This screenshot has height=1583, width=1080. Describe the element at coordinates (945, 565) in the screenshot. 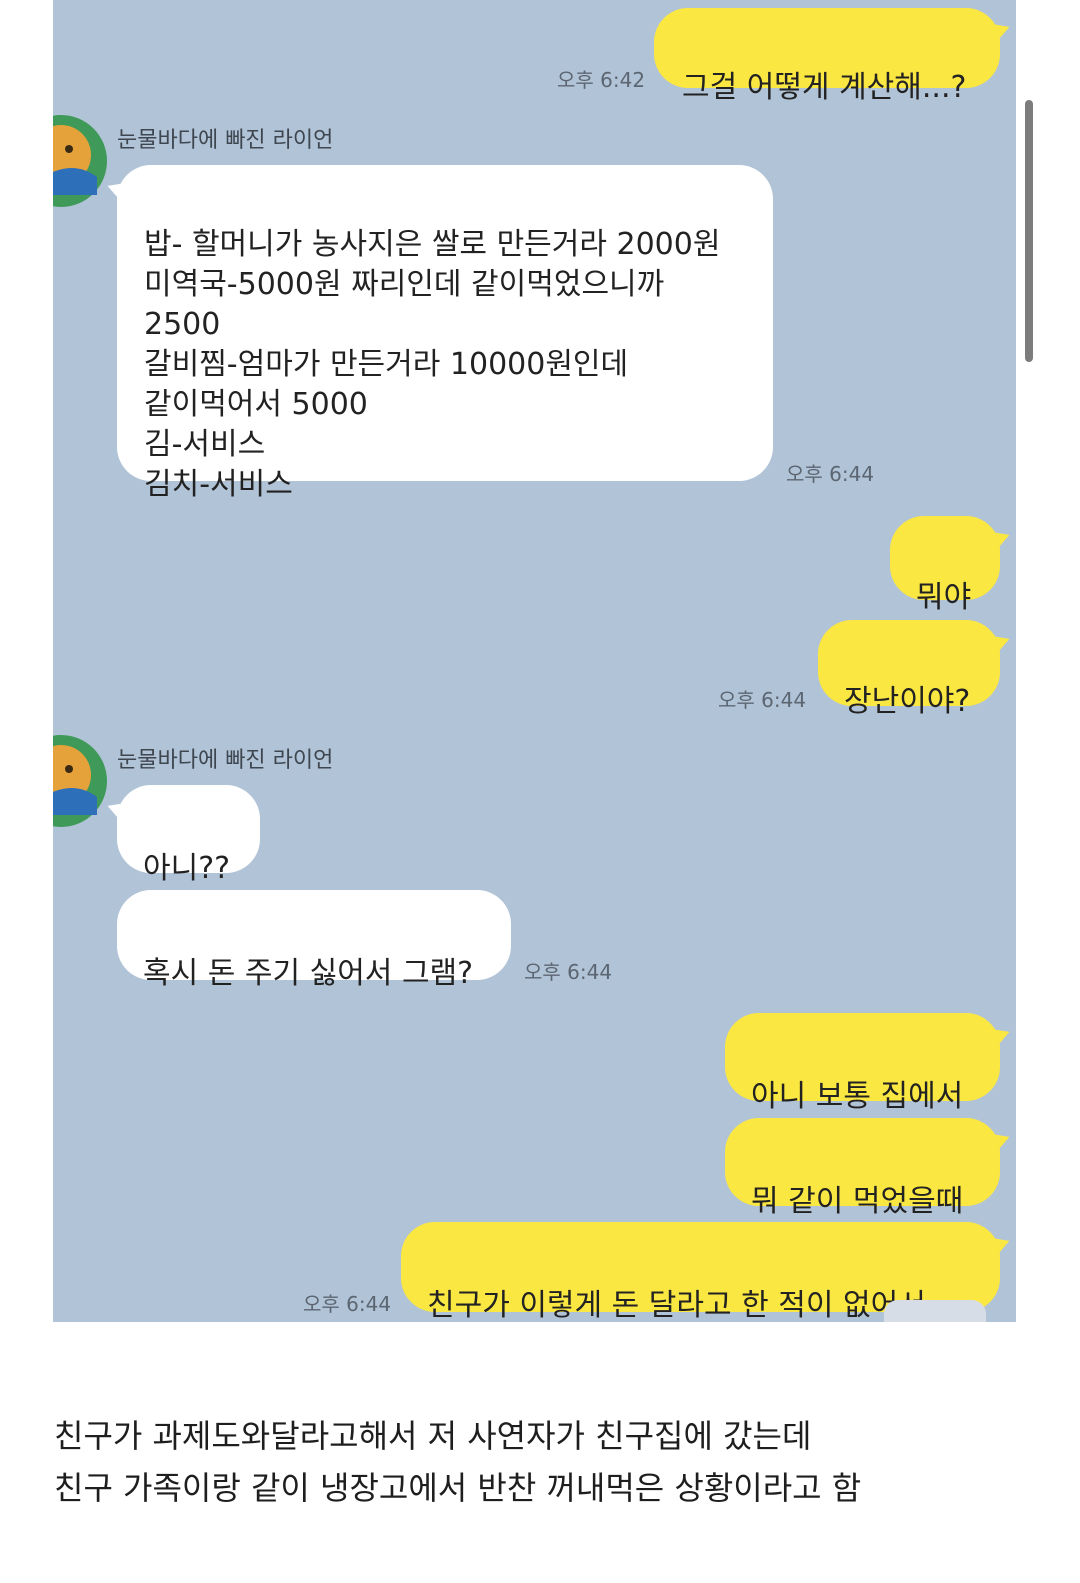

I see `my-message-bubble: 뭐야` at that location.